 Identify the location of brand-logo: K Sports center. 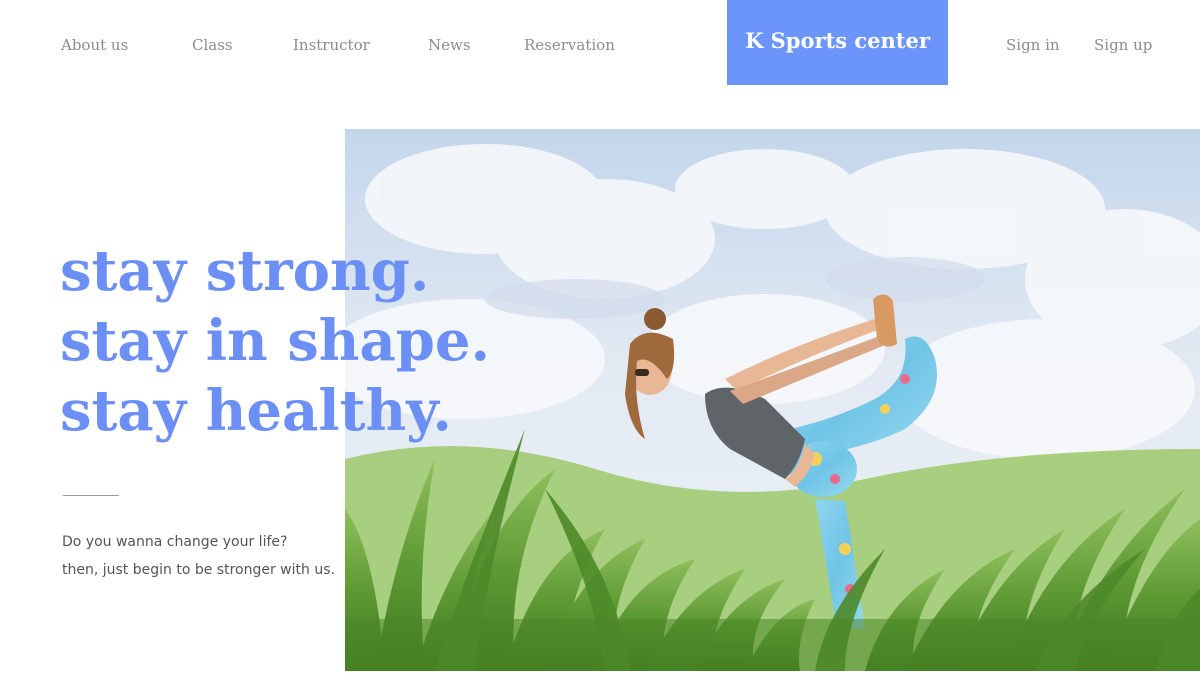
(837, 42).